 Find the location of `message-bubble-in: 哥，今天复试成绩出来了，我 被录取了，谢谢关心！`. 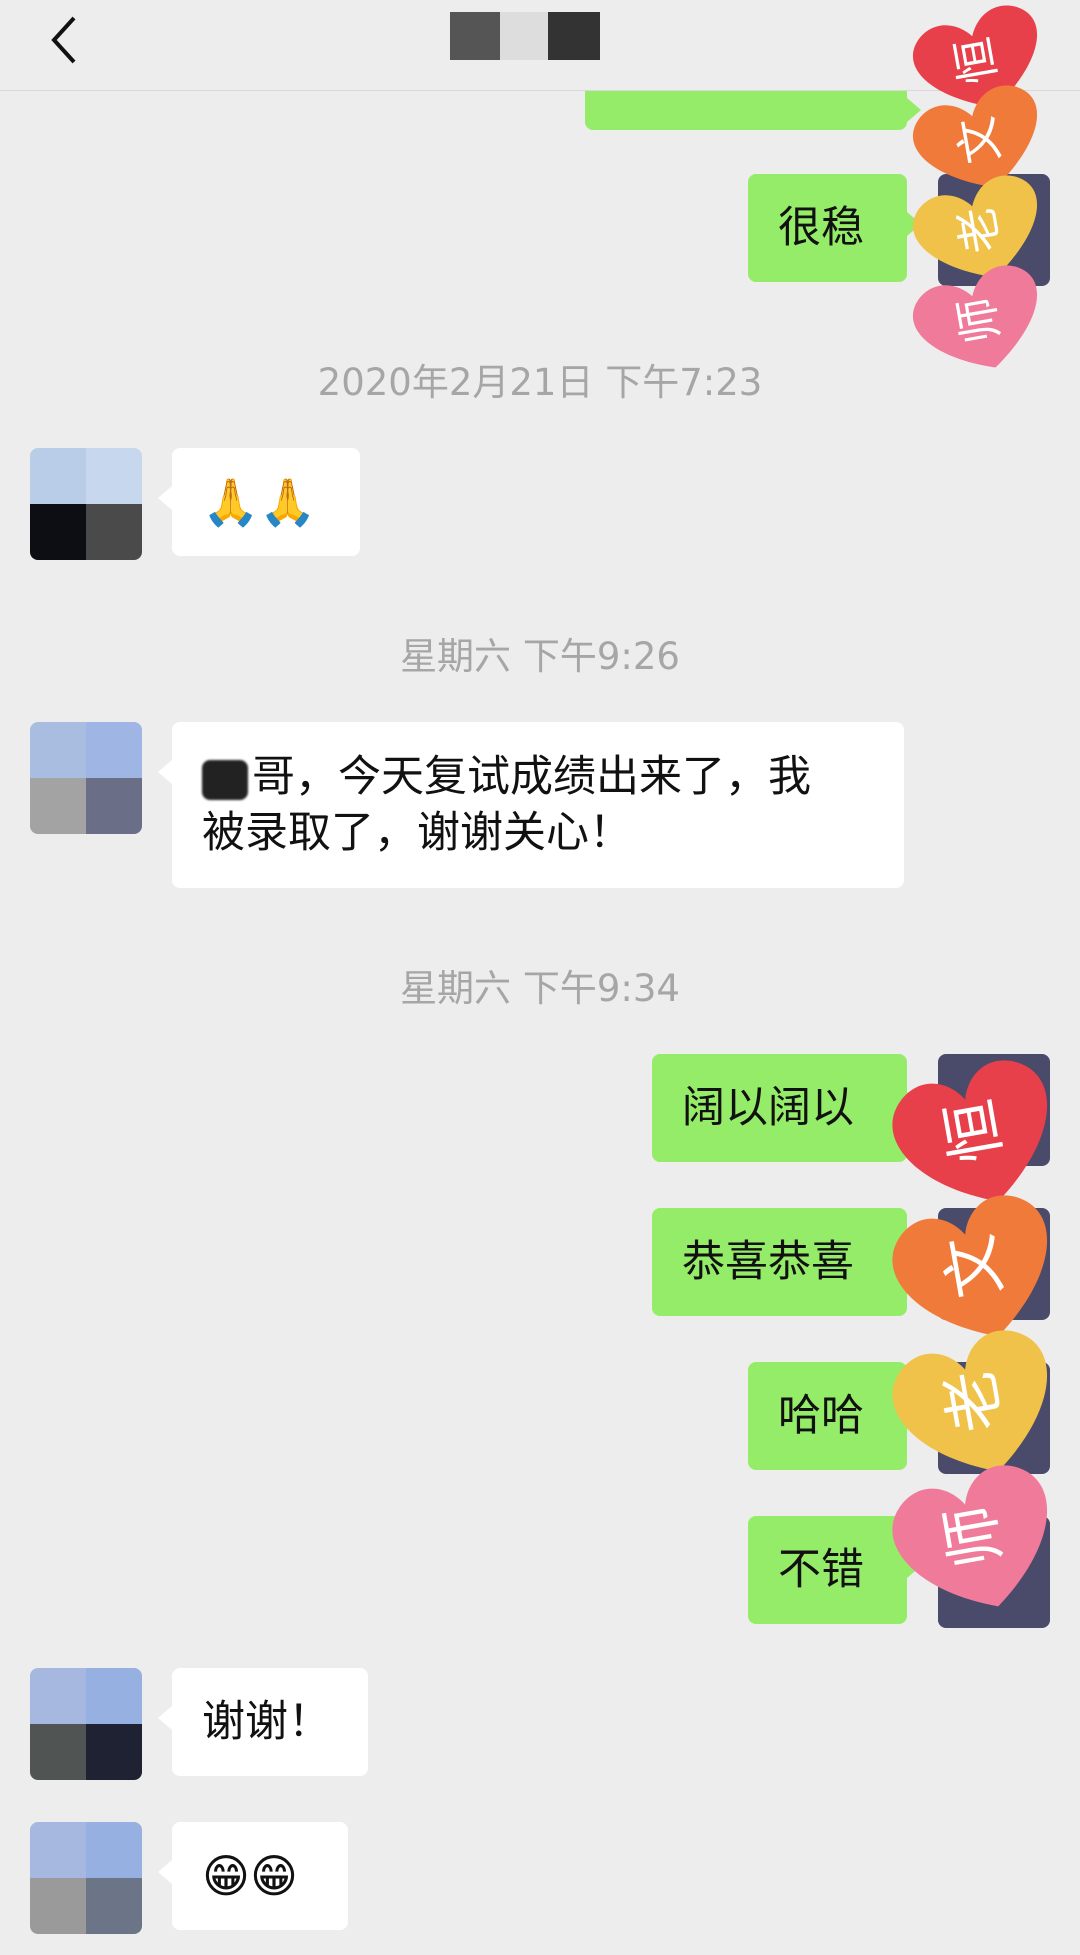

message-bubble-in: 哥，今天复试成绩出来了，我 被录取了，谢谢关心！ is located at coordinates (531, 805).